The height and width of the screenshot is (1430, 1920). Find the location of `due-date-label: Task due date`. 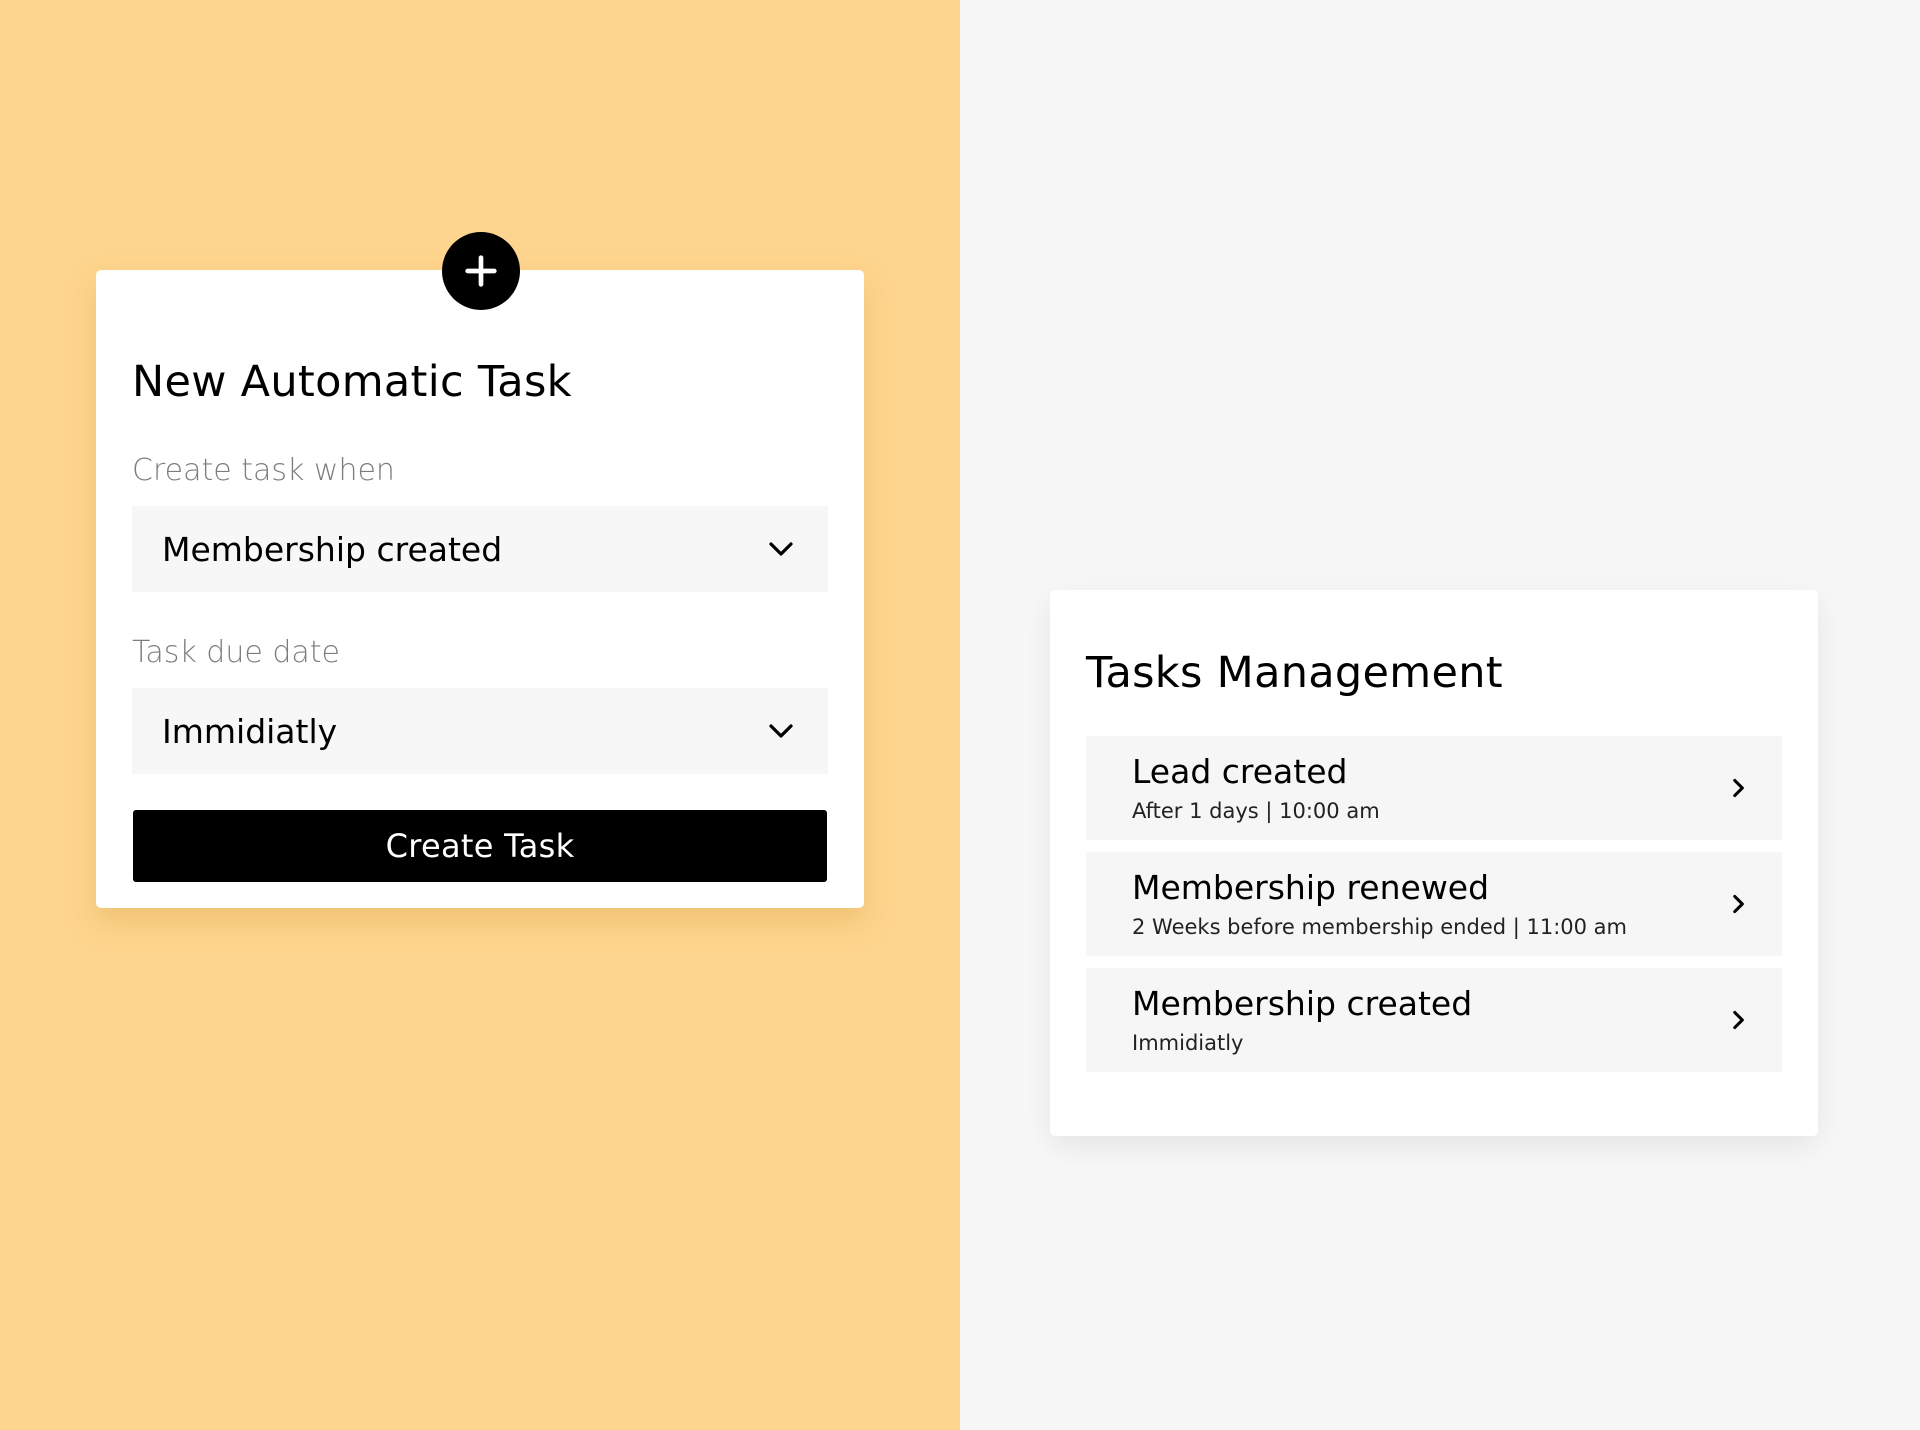

due-date-label: Task due date is located at coordinates (236, 652).